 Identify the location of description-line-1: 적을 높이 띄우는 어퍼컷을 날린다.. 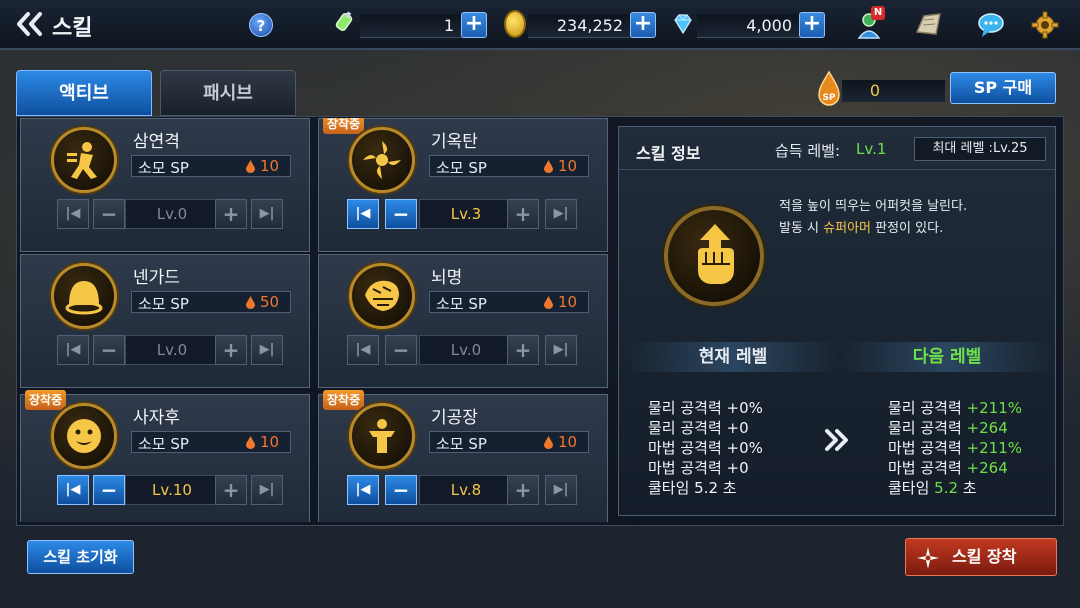
(873, 206).